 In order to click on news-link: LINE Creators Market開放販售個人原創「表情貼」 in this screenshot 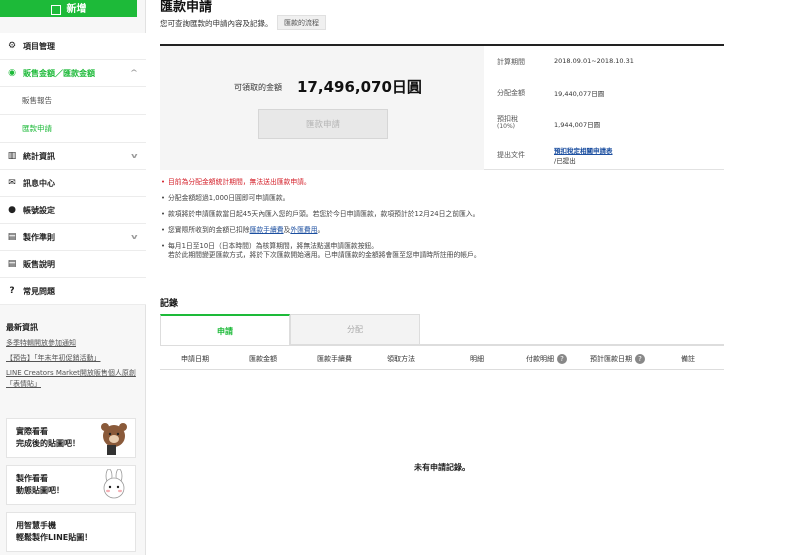, I will do `click(72, 379)`.